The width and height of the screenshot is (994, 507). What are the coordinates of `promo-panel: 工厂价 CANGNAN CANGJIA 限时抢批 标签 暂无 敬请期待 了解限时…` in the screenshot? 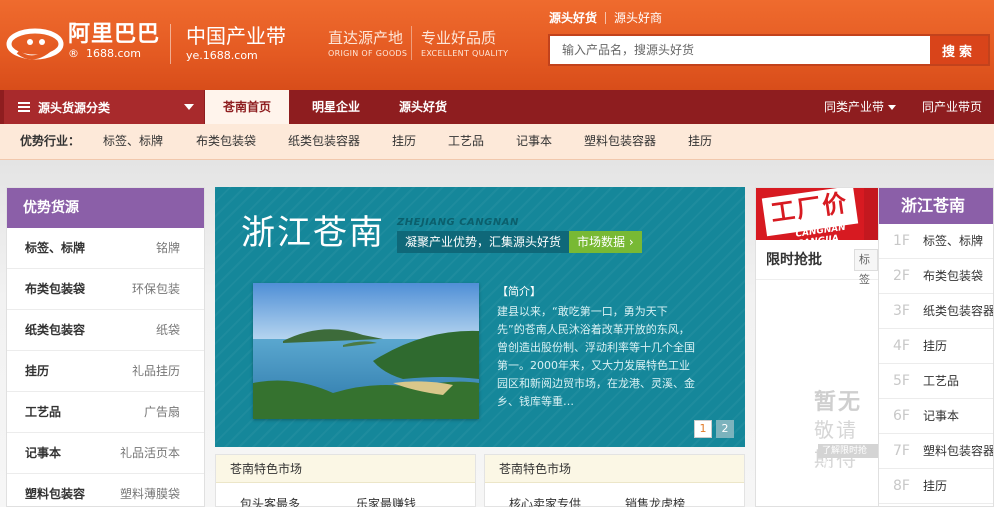 It's located at (817, 347).